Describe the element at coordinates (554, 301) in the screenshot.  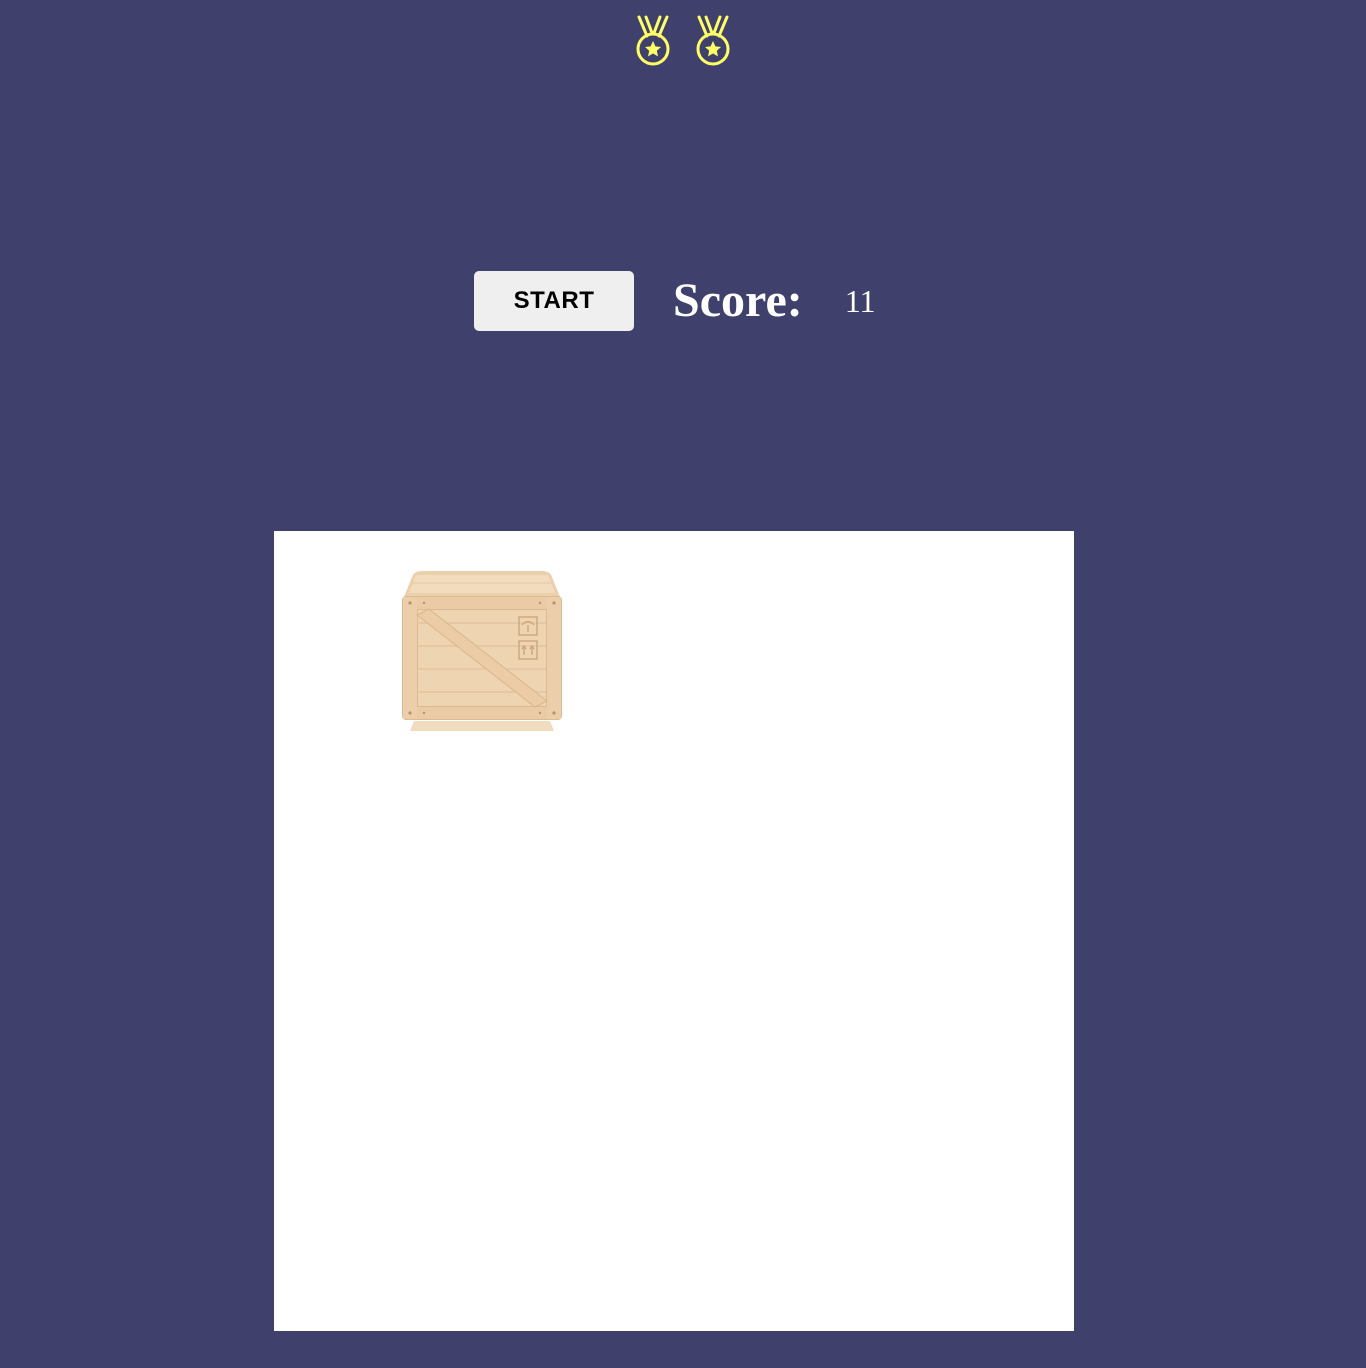
I see `start-button: START` at that location.